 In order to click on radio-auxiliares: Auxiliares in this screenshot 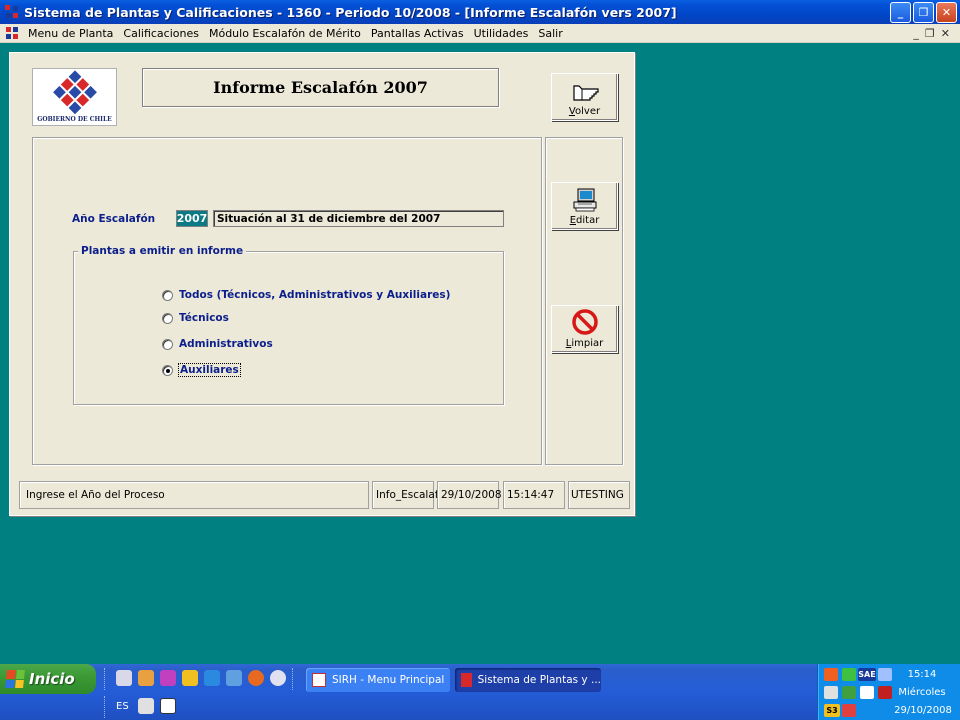, I will do `click(201, 370)`.